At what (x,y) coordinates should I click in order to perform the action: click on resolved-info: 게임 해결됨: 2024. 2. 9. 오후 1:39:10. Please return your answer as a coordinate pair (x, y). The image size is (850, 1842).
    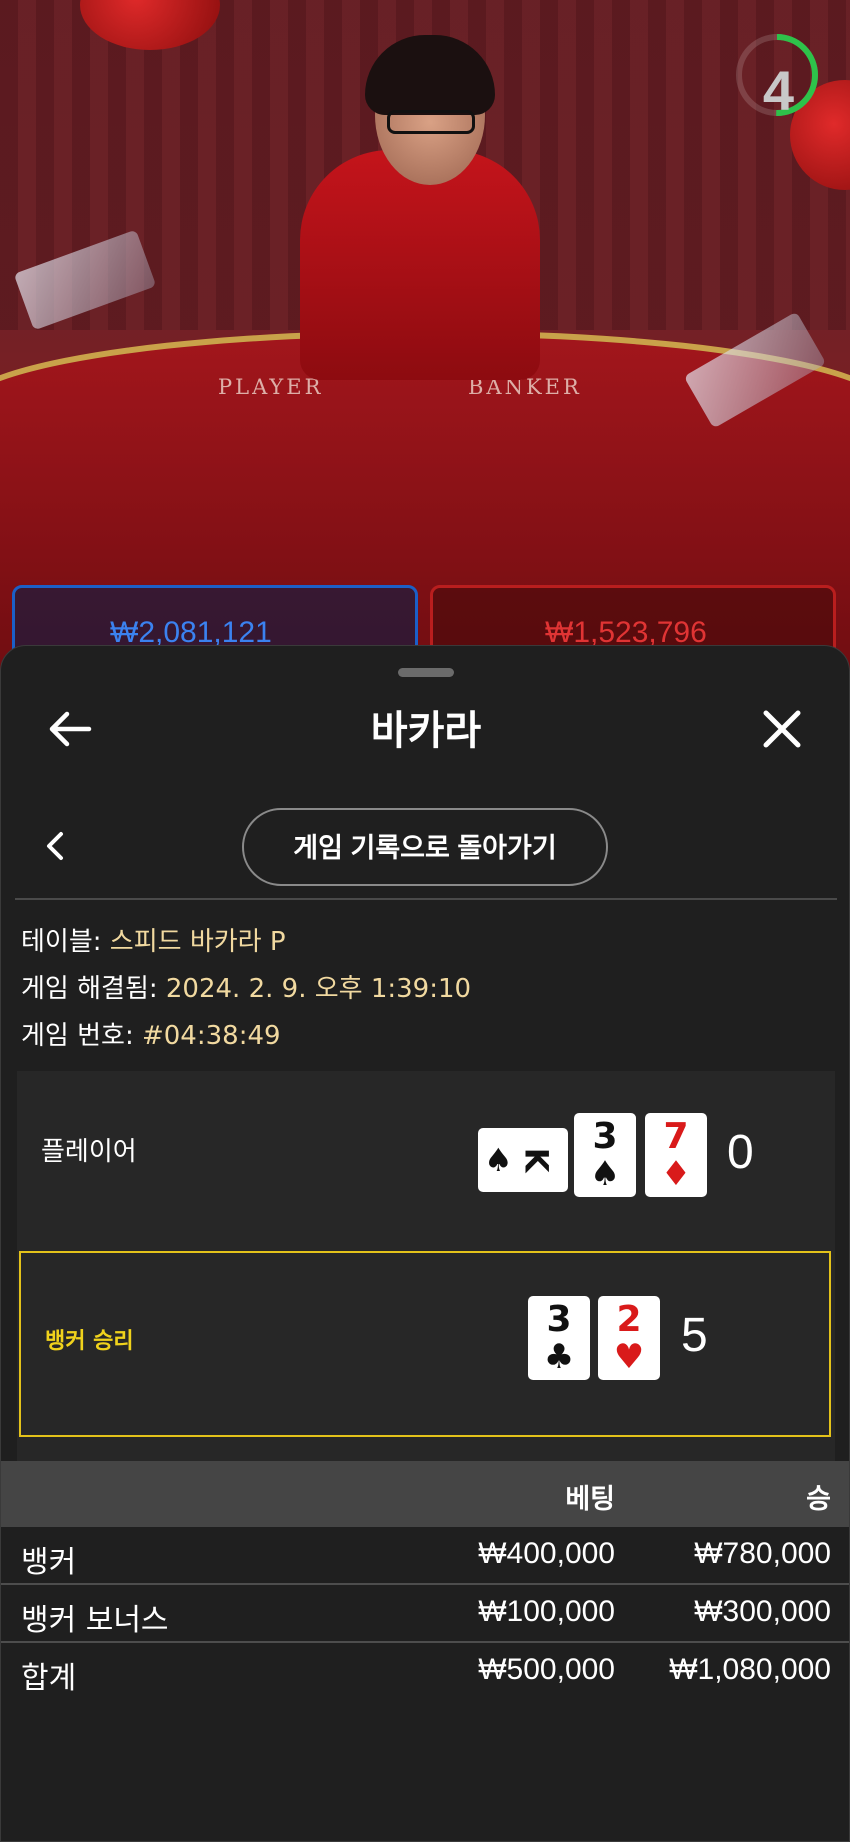
    Looking at the image, I should click on (246, 986).